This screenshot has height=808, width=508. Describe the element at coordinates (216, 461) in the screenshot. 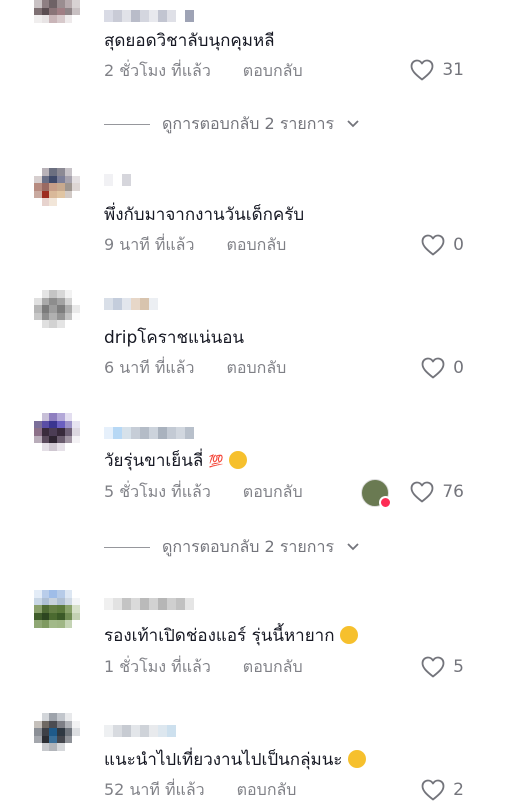

I see `hundred-points-emoji-icon: 💯` at that location.